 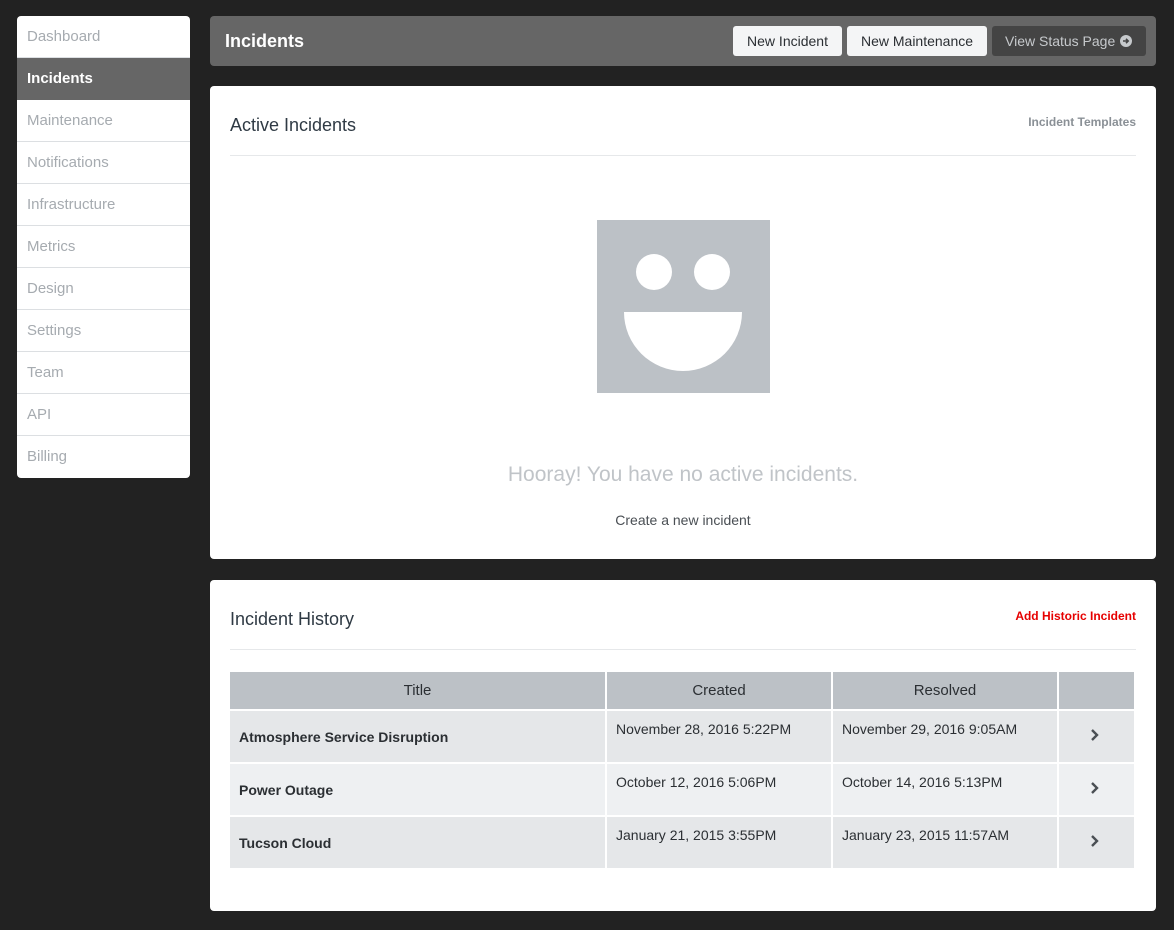 I want to click on column-header-created: Created, so click(x=720, y=690).